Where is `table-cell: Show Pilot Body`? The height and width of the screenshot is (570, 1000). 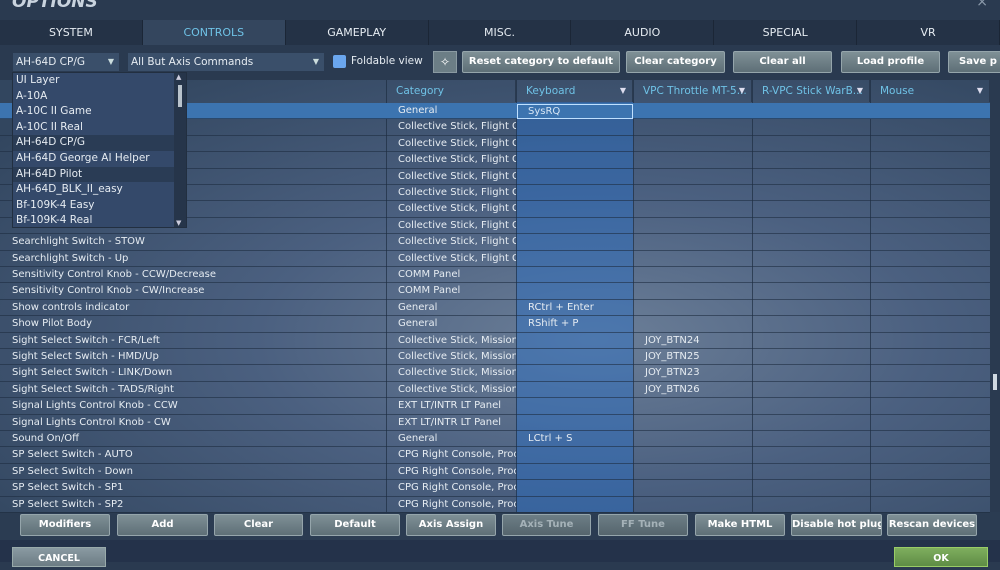 table-cell: Show Pilot Body is located at coordinates (52, 324).